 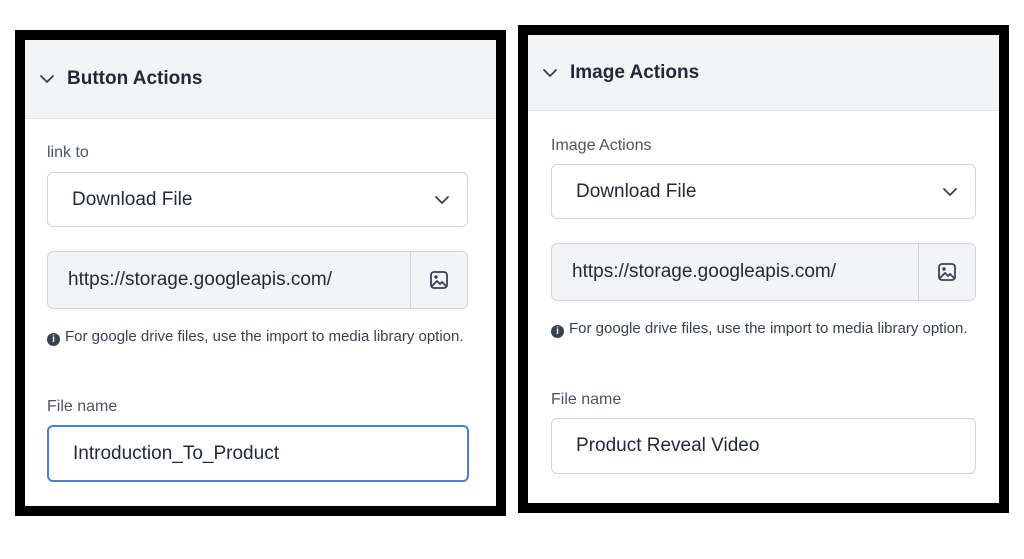 What do you see at coordinates (763, 73) in the screenshot?
I see `image-actions-header: Image Actions` at bounding box center [763, 73].